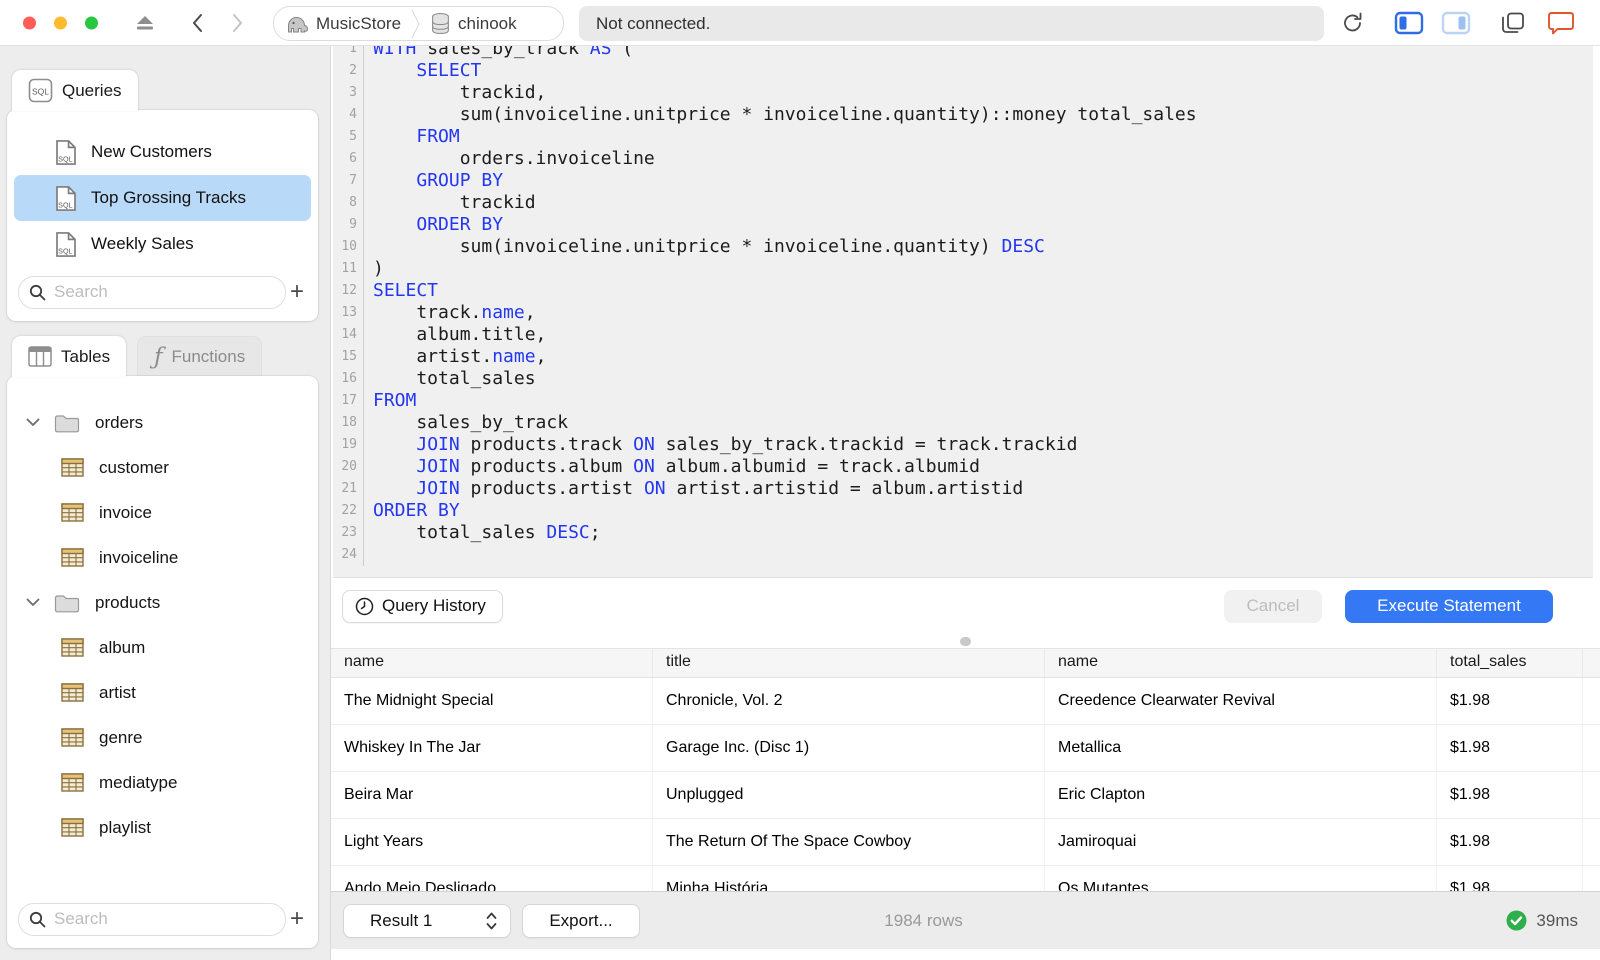  Describe the element at coordinates (238, 23) in the screenshot. I see `forward-icon` at that location.